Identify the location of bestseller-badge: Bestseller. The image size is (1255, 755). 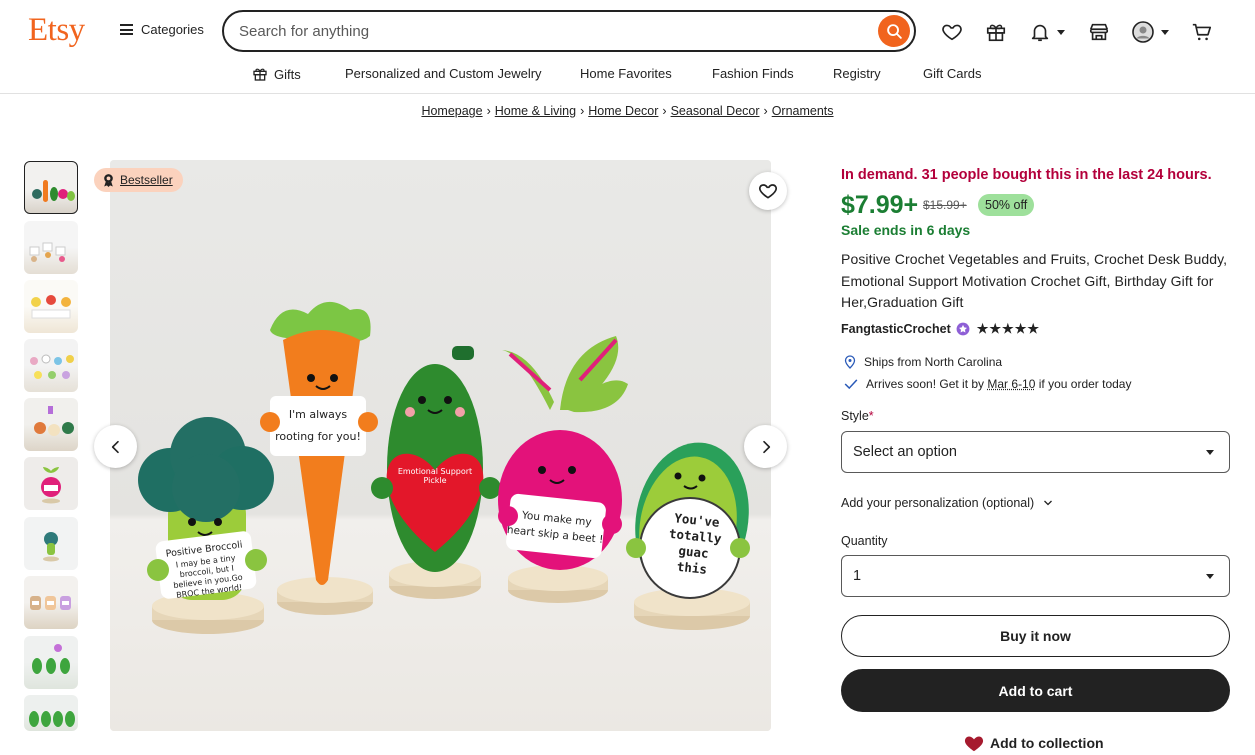
(138, 180).